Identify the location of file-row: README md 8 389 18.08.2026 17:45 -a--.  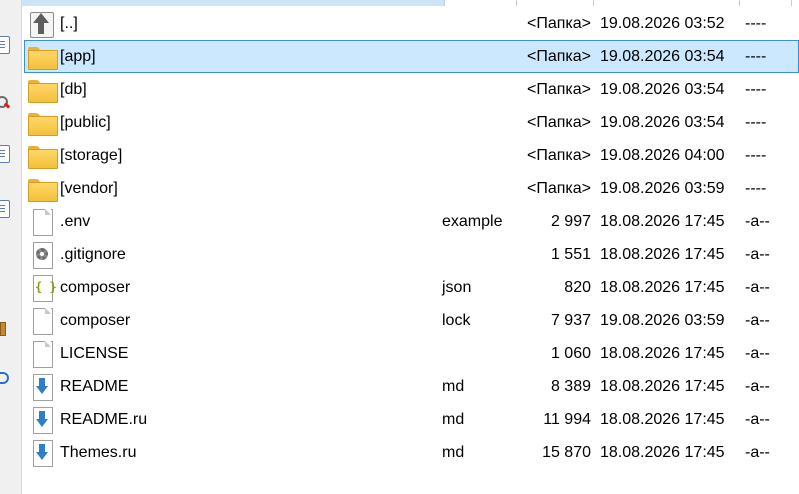
(411, 386).